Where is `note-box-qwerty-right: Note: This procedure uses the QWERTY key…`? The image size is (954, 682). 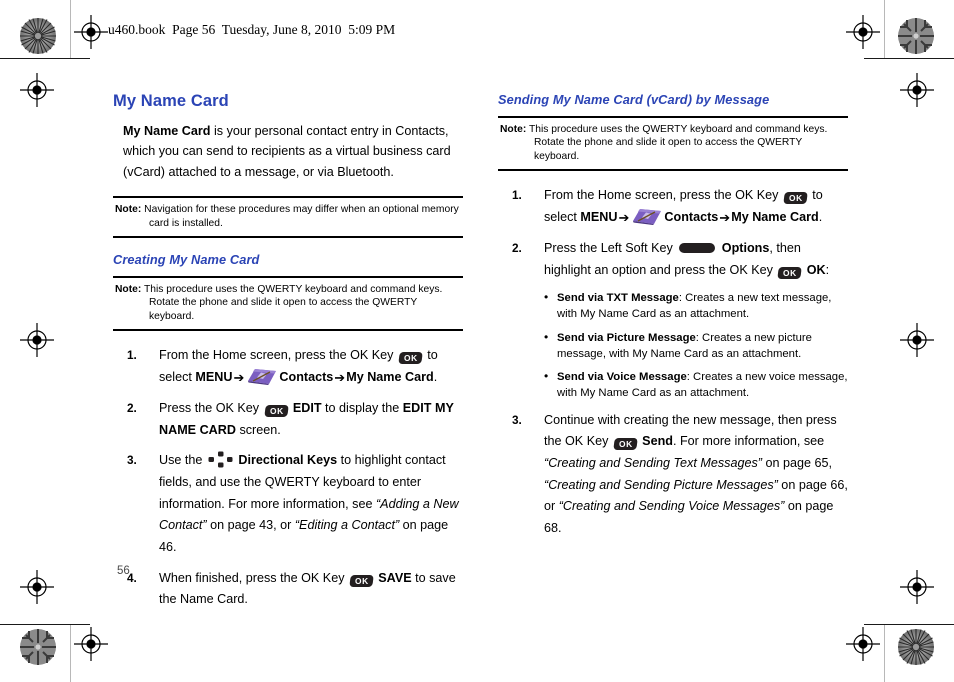
note-box-qwerty-right: Note: This procedure uses the QWERTY key… is located at coordinates (673, 144).